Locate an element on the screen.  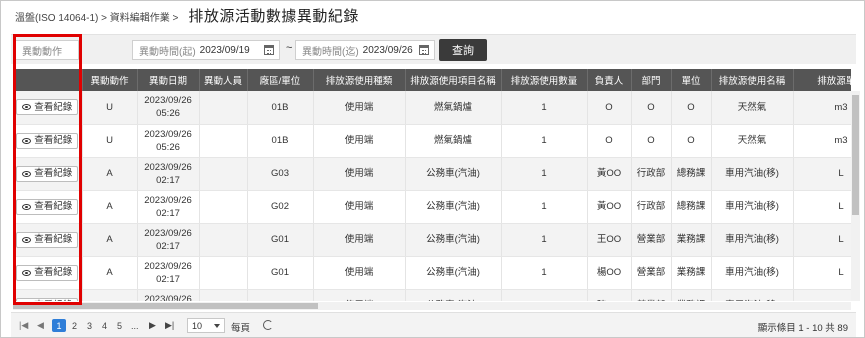
first-page-icon: |◀ is located at coordinates (23, 325).